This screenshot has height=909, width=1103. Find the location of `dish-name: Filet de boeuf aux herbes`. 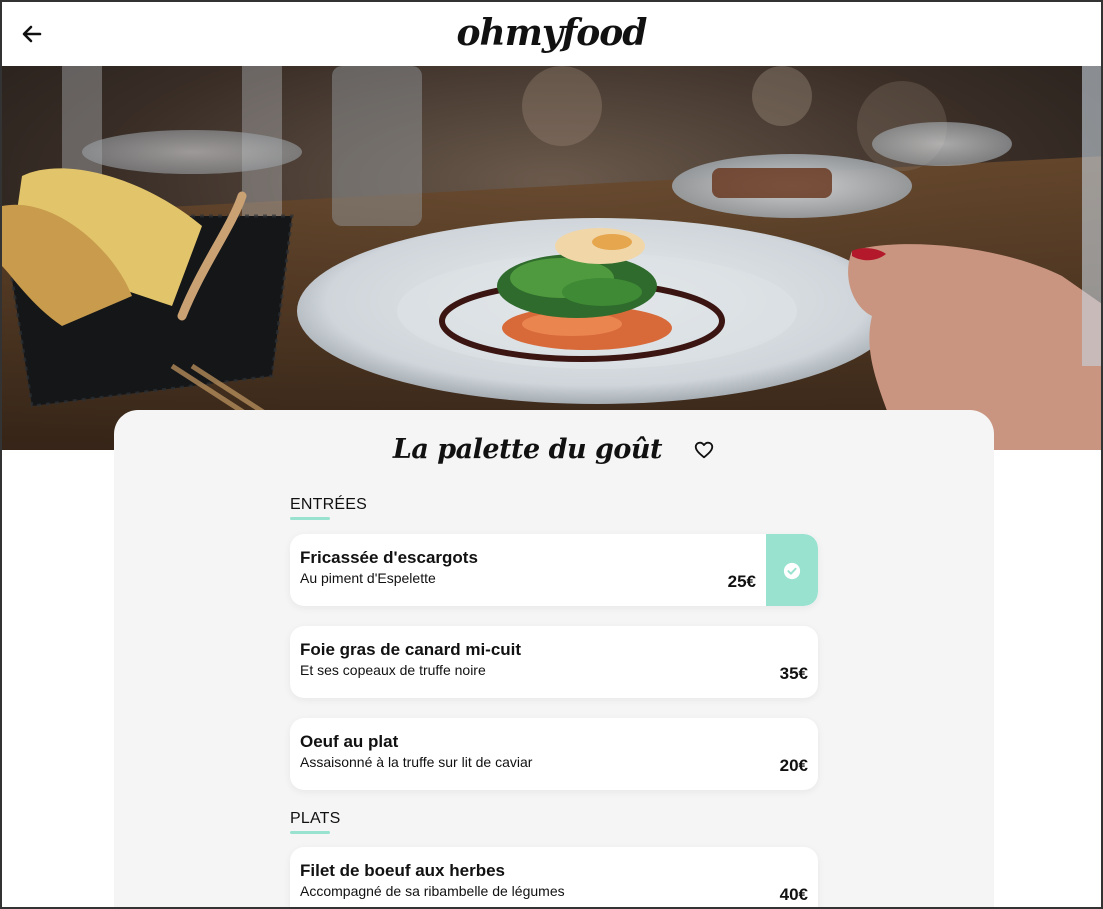

dish-name: Filet de boeuf aux herbes is located at coordinates (402, 870).